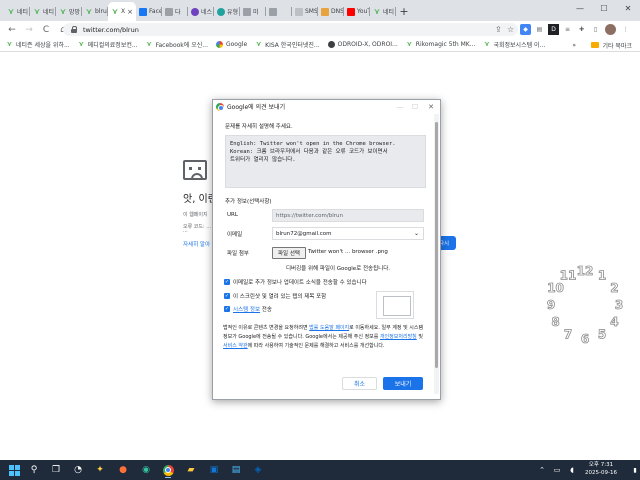 This screenshot has height=480, width=640. What do you see at coordinates (557, 470) in the screenshot?
I see `network-icon: ▭` at bounding box center [557, 470].